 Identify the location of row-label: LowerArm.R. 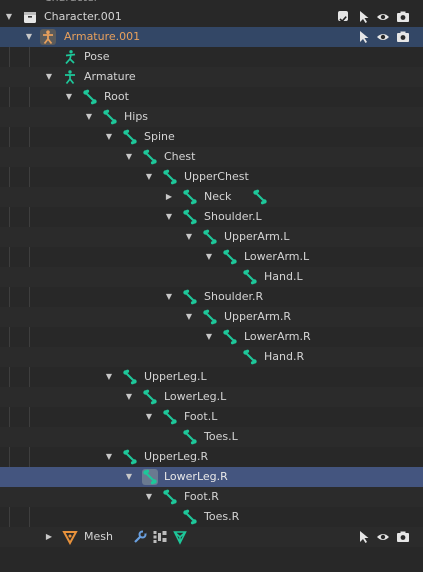
(277, 336).